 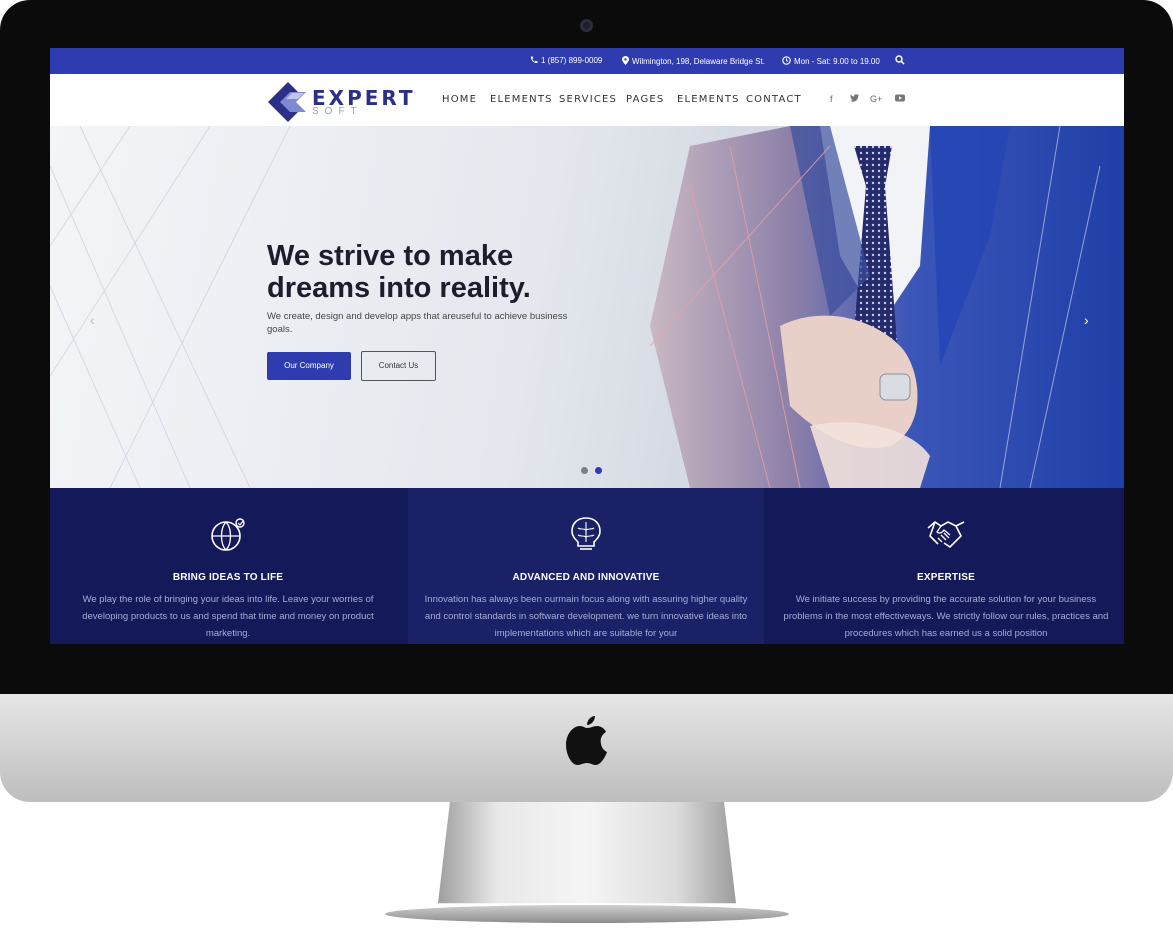 What do you see at coordinates (645, 99) in the screenshot?
I see `nav-pages: PAGES` at bounding box center [645, 99].